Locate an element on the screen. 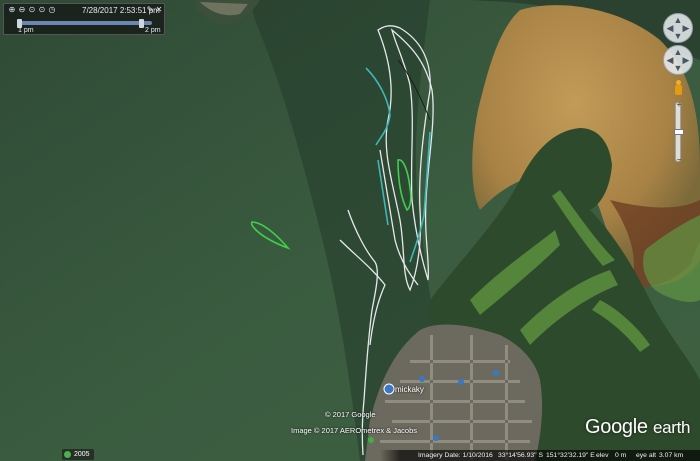 The height and width of the screenshot is (461, 700). look-joystick: ▲ ▼ ◀ ▶ is located at coordinates (678, 60).